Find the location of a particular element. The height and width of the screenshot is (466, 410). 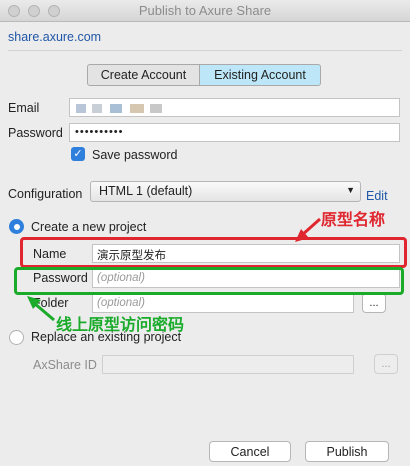

red-arrow-icon is located at coordinates (308, 229).